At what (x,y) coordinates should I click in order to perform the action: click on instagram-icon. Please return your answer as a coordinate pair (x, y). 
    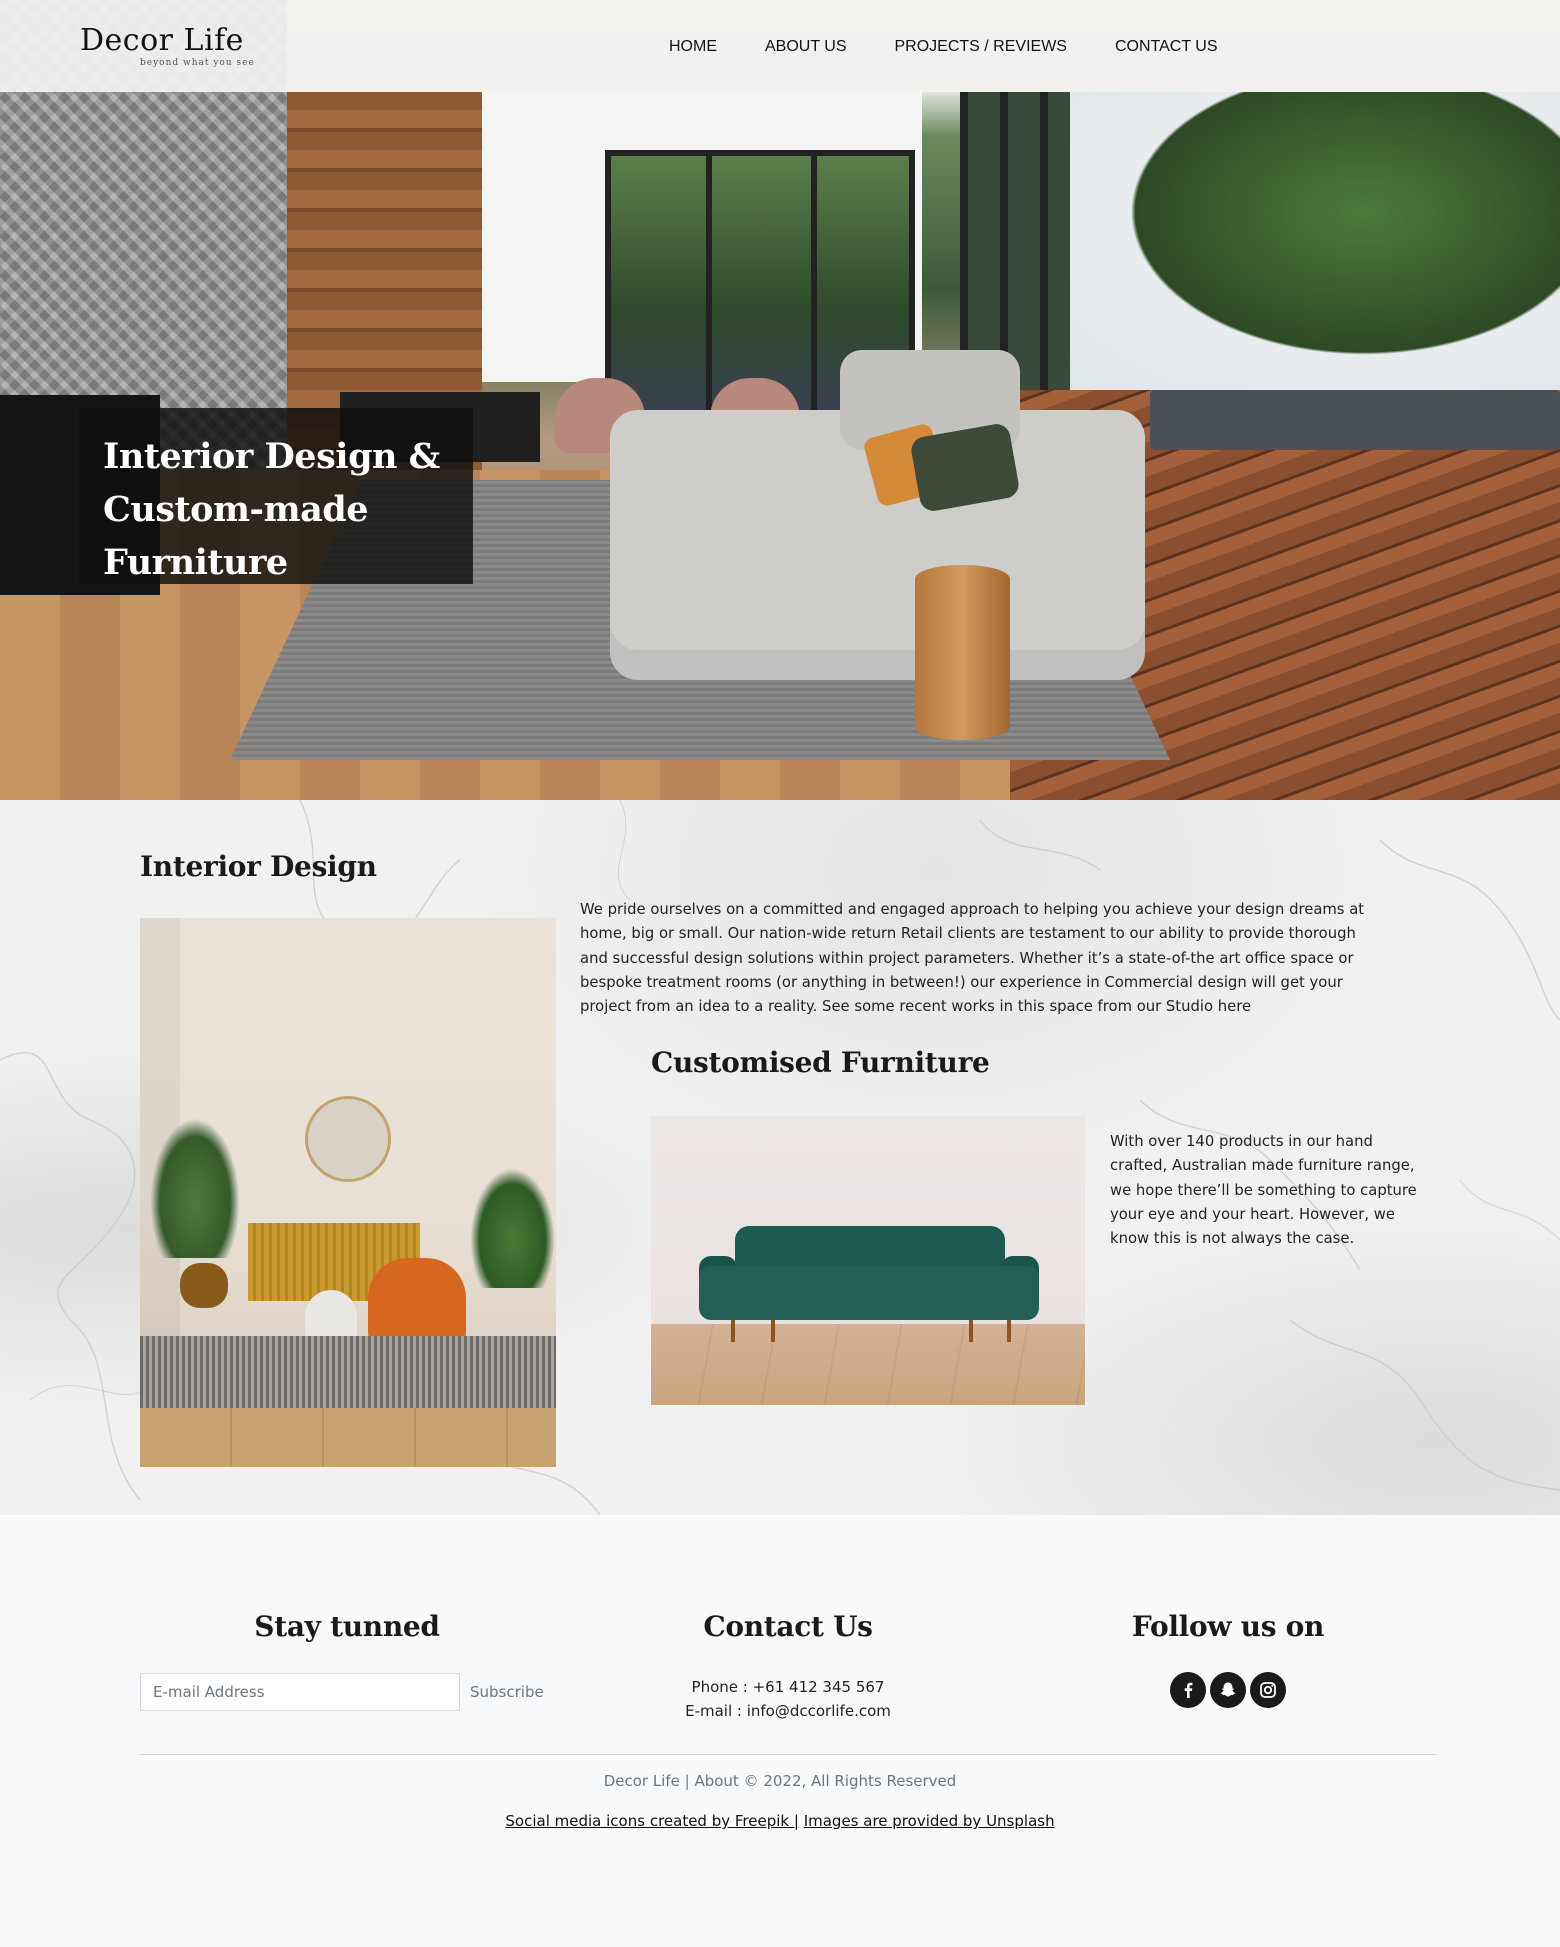
    Looking at the image, I should click on (1268, 1690).